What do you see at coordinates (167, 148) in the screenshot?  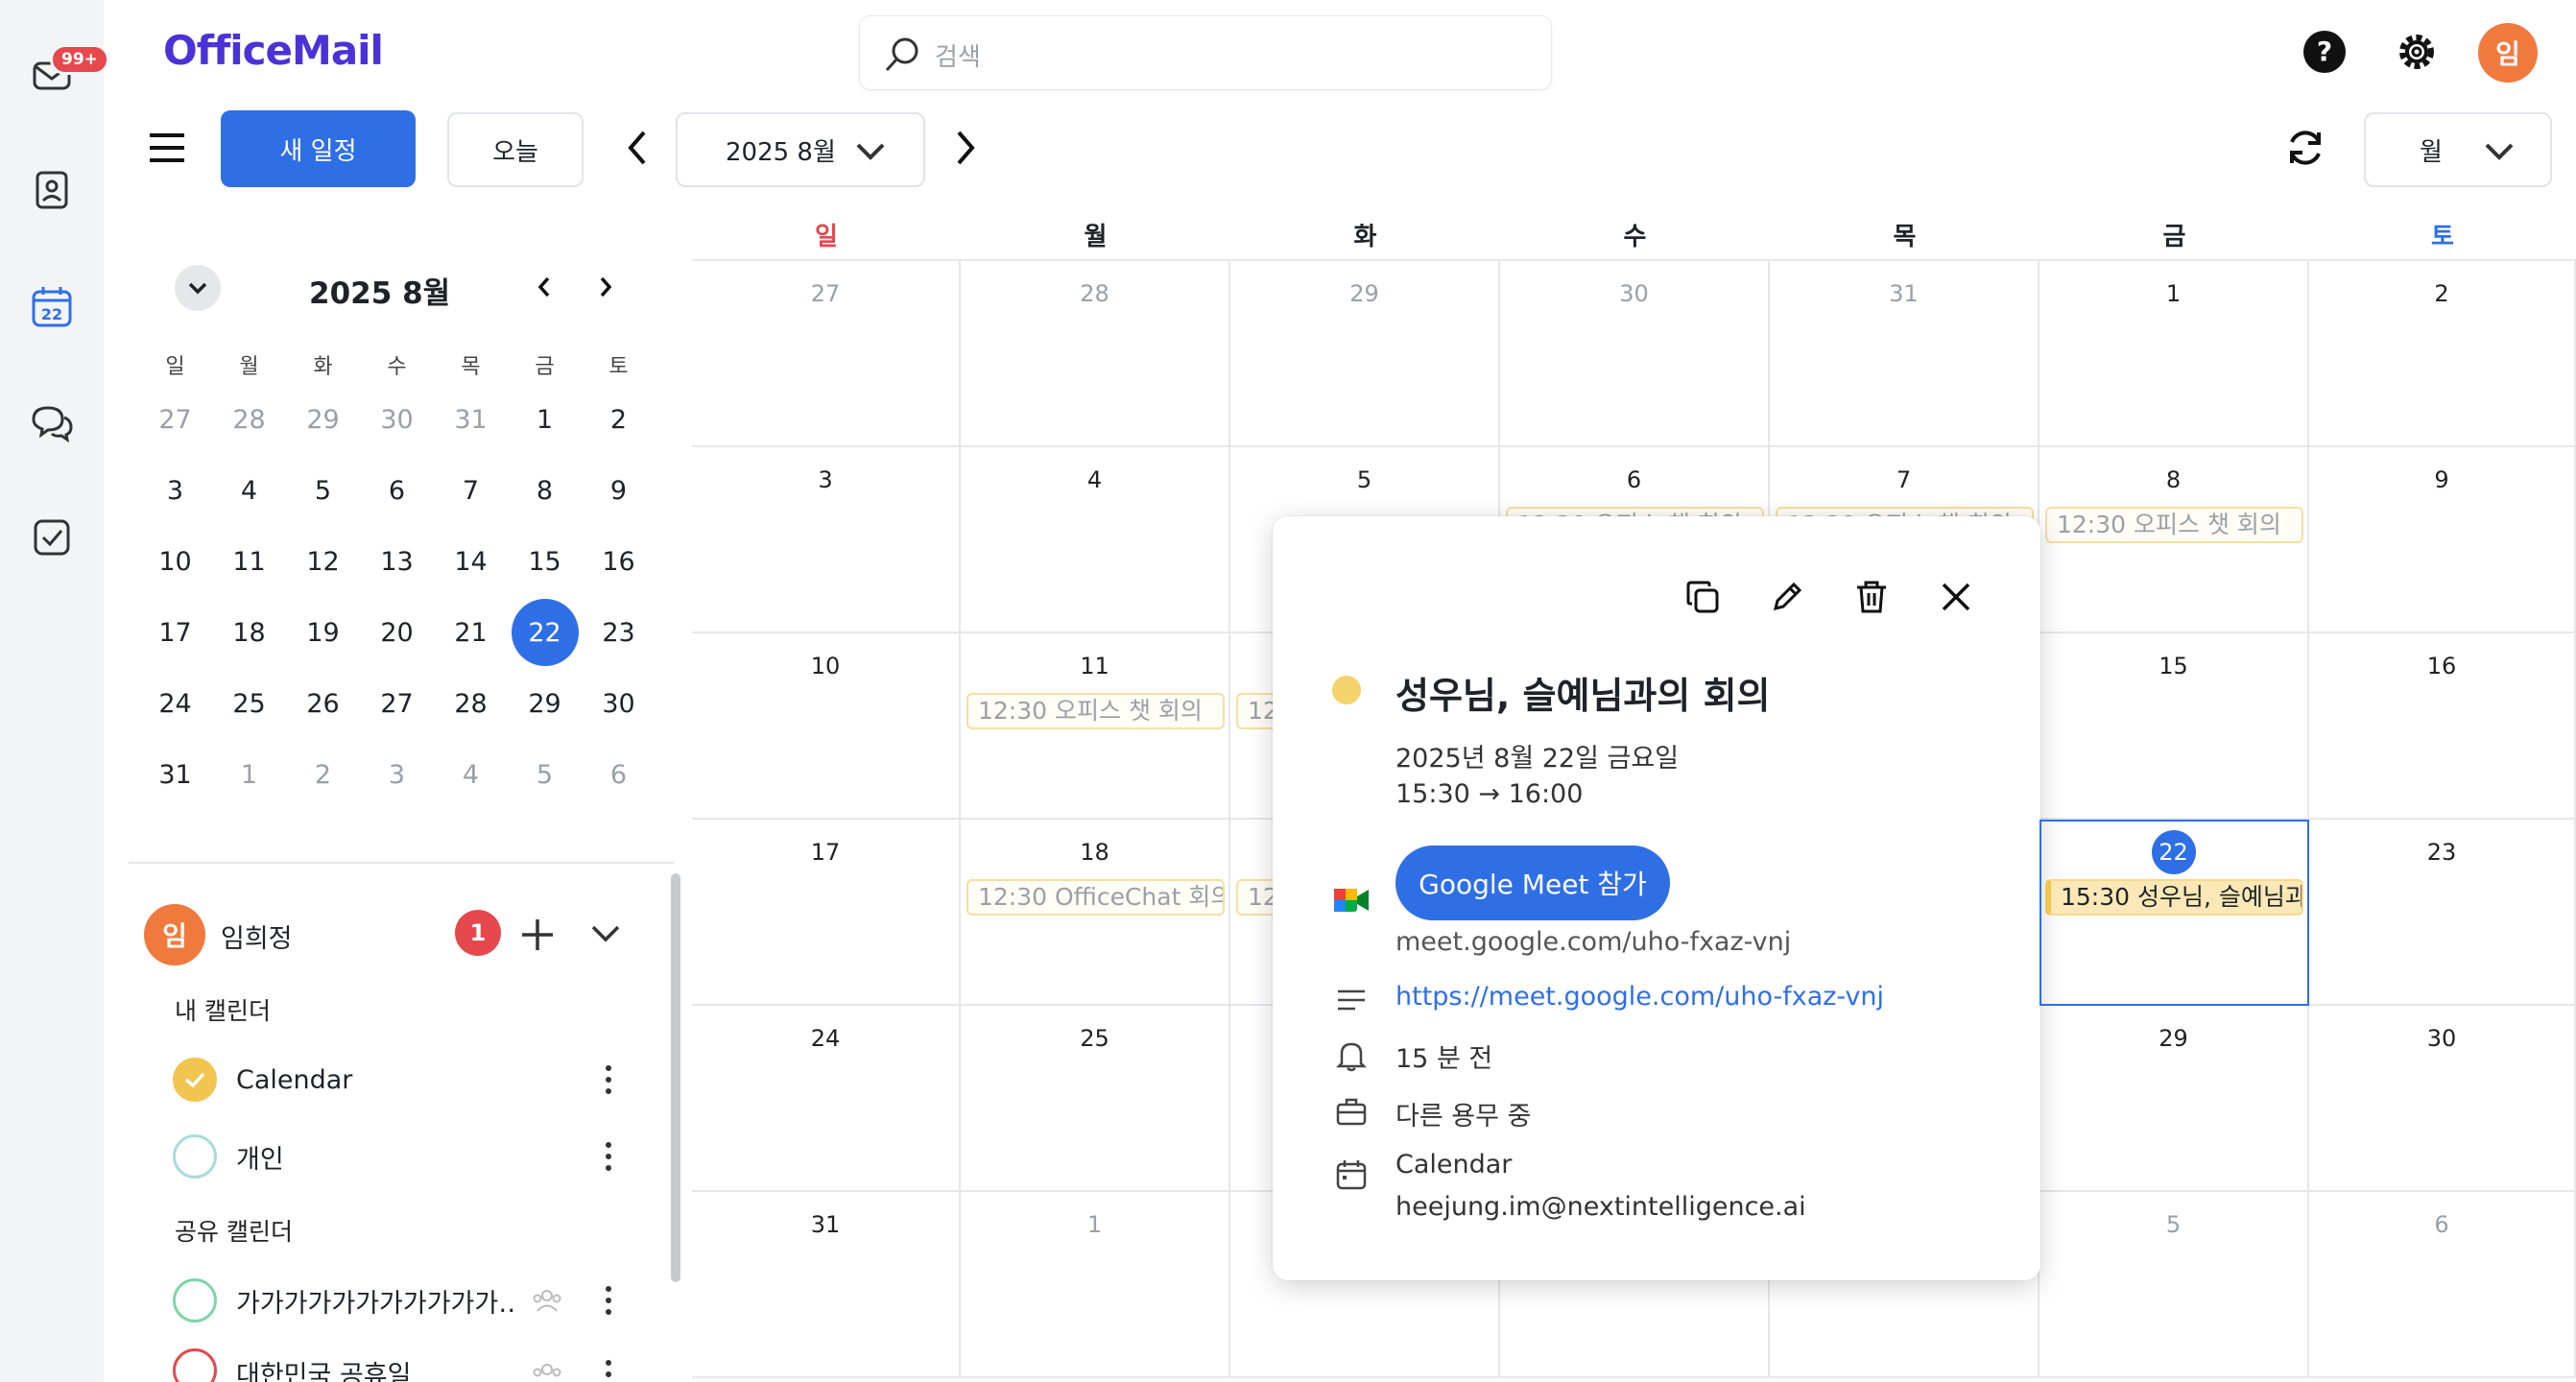 I see `menu-button` at bounding box center [167, 148].